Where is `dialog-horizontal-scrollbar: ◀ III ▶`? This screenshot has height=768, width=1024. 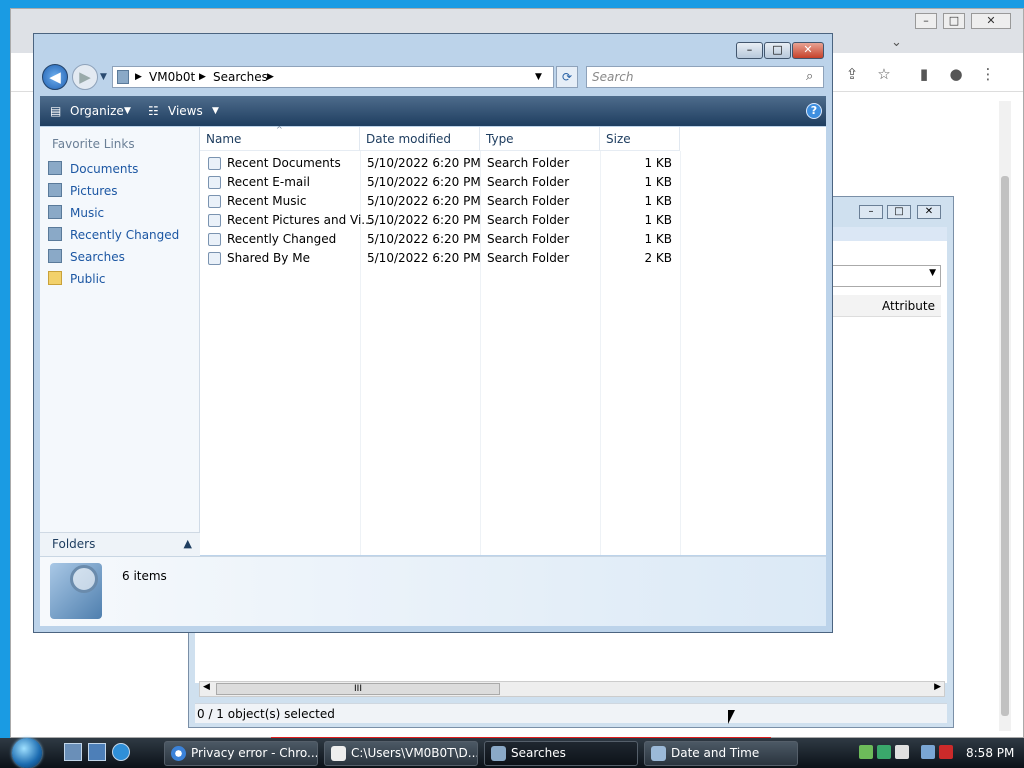
dialog-horizontal-scrollbar: ◀ III ▶ is located at coordinates (572, 689).